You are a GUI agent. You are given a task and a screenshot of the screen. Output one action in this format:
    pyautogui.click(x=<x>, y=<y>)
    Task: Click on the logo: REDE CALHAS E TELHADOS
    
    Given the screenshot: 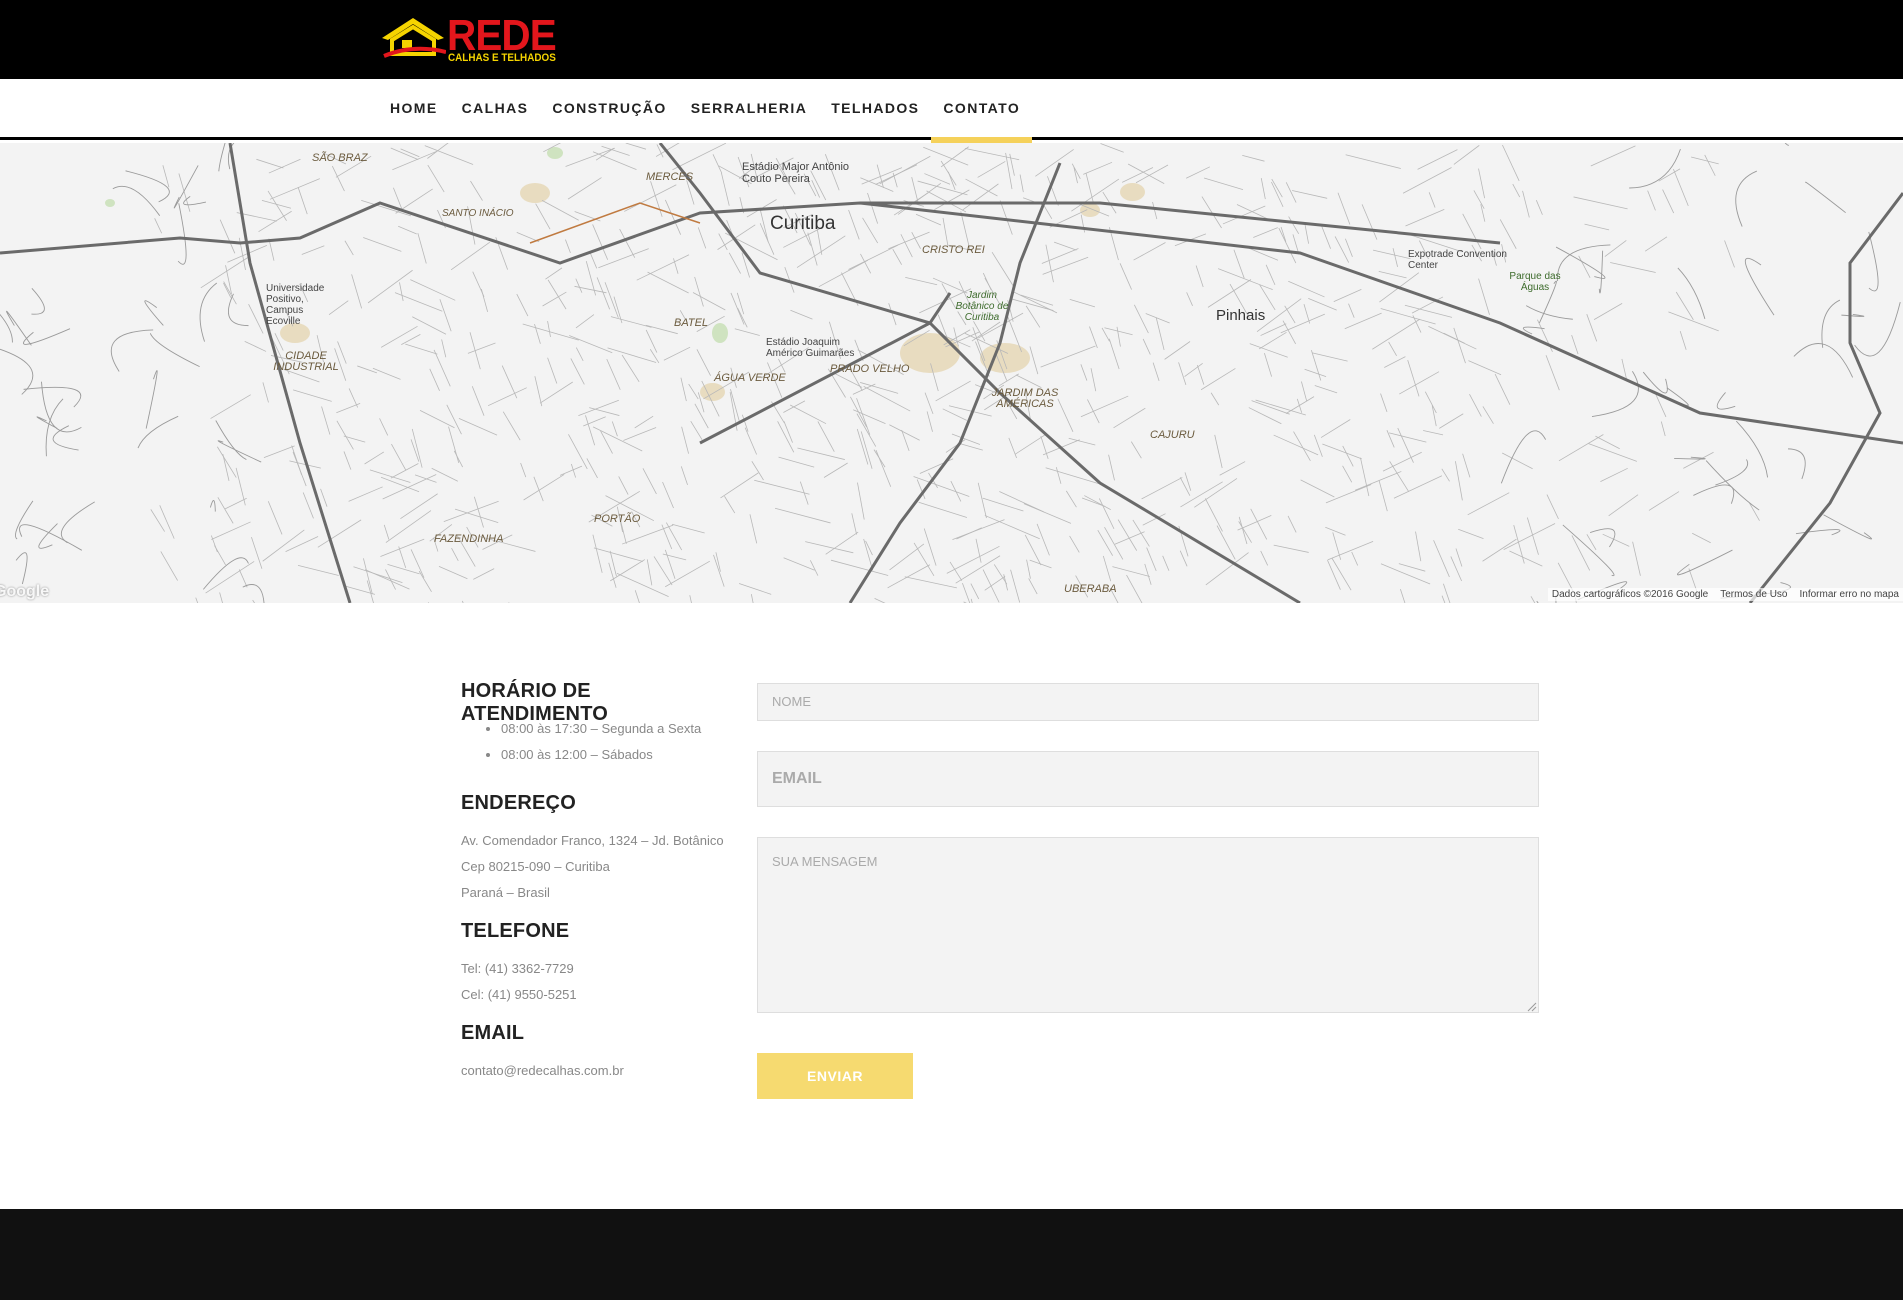 What is the action you would take?
    pyautogui.click(x=470, y=40)
    